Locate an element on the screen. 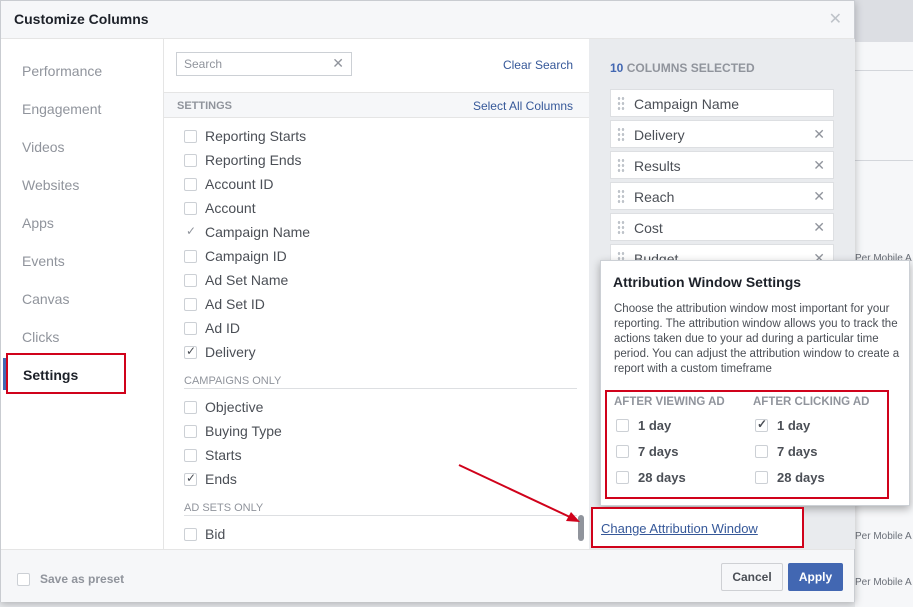 This screenshot has width=913, height=607. nav-item-apps: Apps is located at coordinates (38, 223).